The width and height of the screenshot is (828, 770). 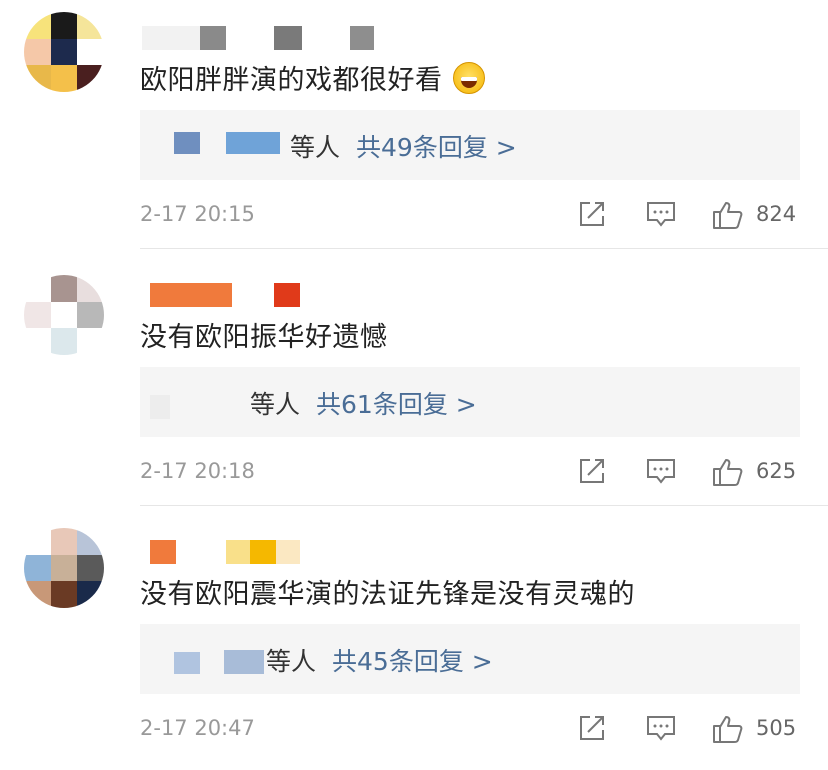 I want to click on comment-text: 欧阳胖胖演的戏都很好看, so click(x=312, y=77).